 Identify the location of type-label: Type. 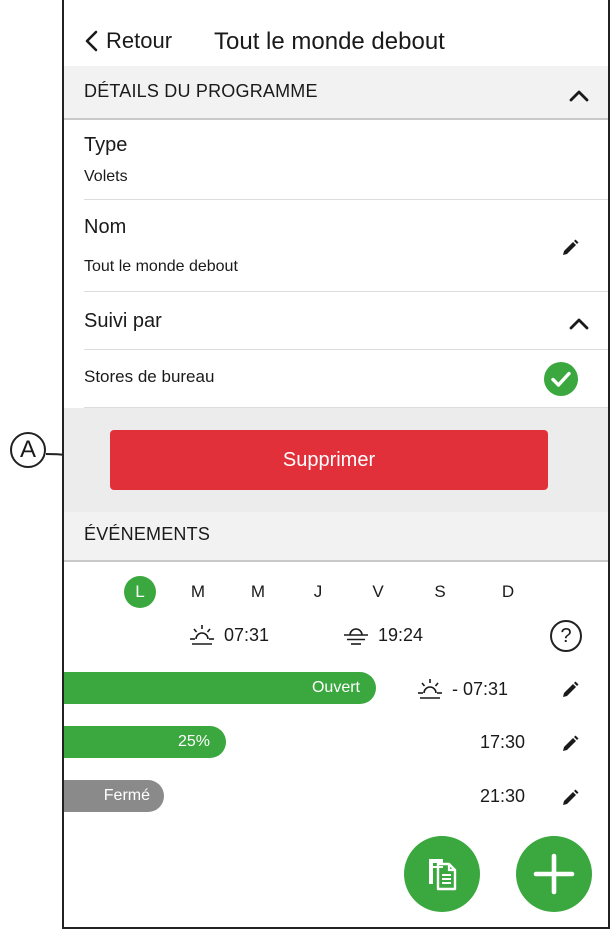
(106, 145).